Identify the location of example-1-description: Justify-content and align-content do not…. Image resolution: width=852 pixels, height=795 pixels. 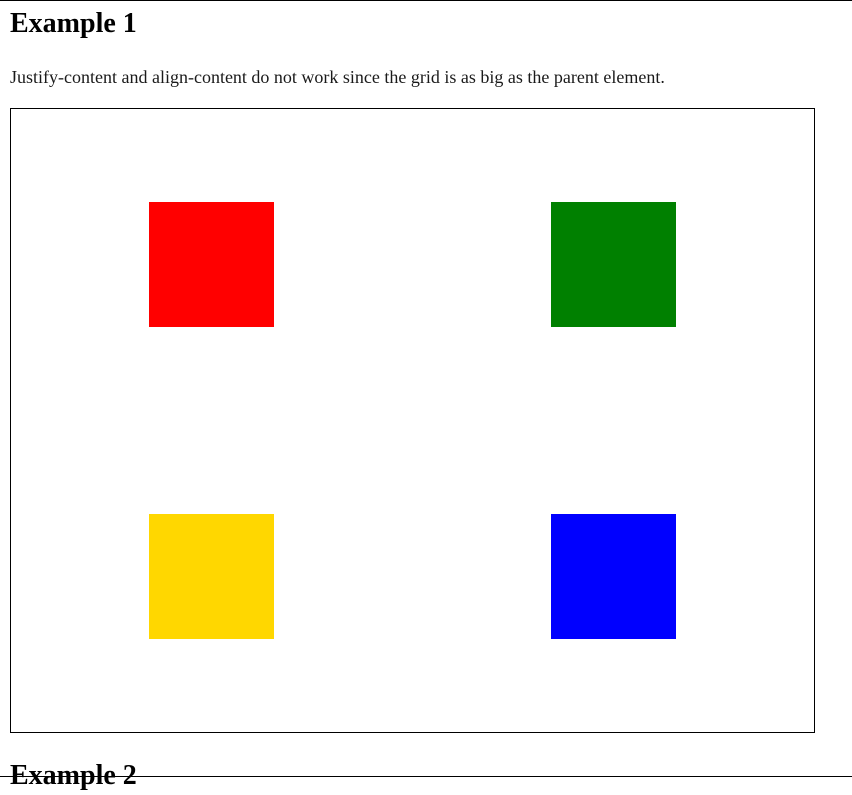
(337, 77).